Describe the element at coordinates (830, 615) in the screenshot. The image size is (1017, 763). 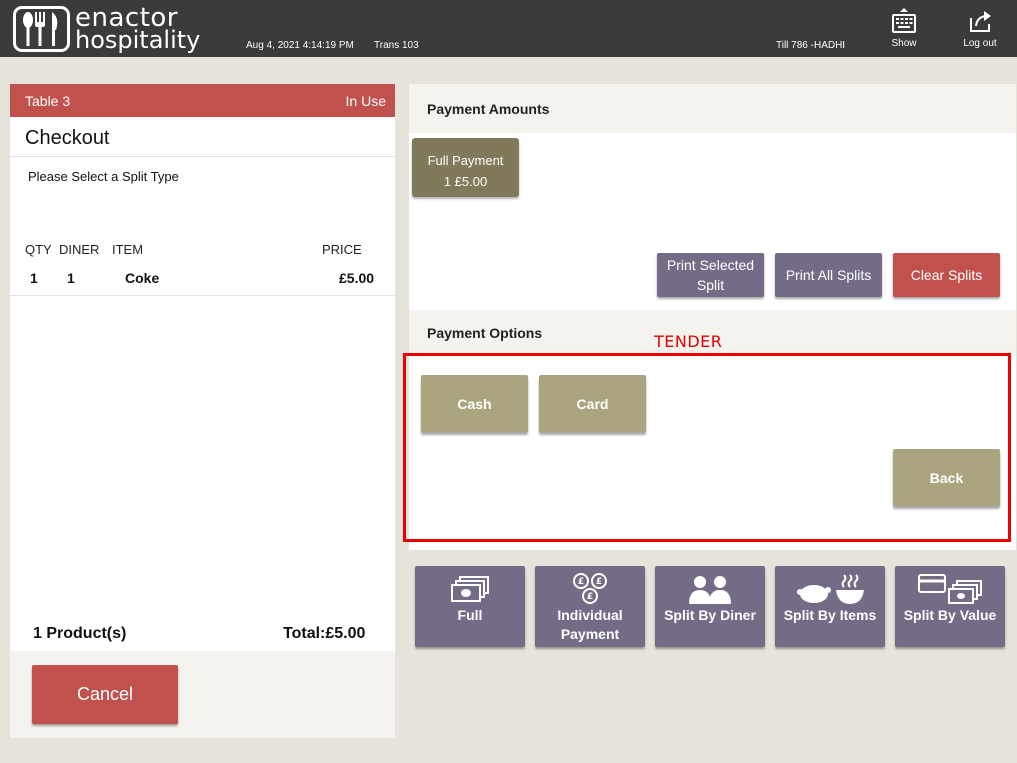
I see `split-by-items-label: Split By Items` at that location.